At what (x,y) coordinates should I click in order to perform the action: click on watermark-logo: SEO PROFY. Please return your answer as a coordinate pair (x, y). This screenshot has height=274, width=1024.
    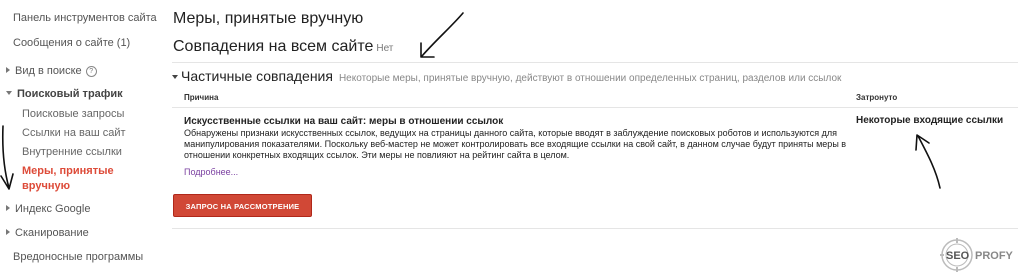
    Looking at the image, I should click on (980, 255).